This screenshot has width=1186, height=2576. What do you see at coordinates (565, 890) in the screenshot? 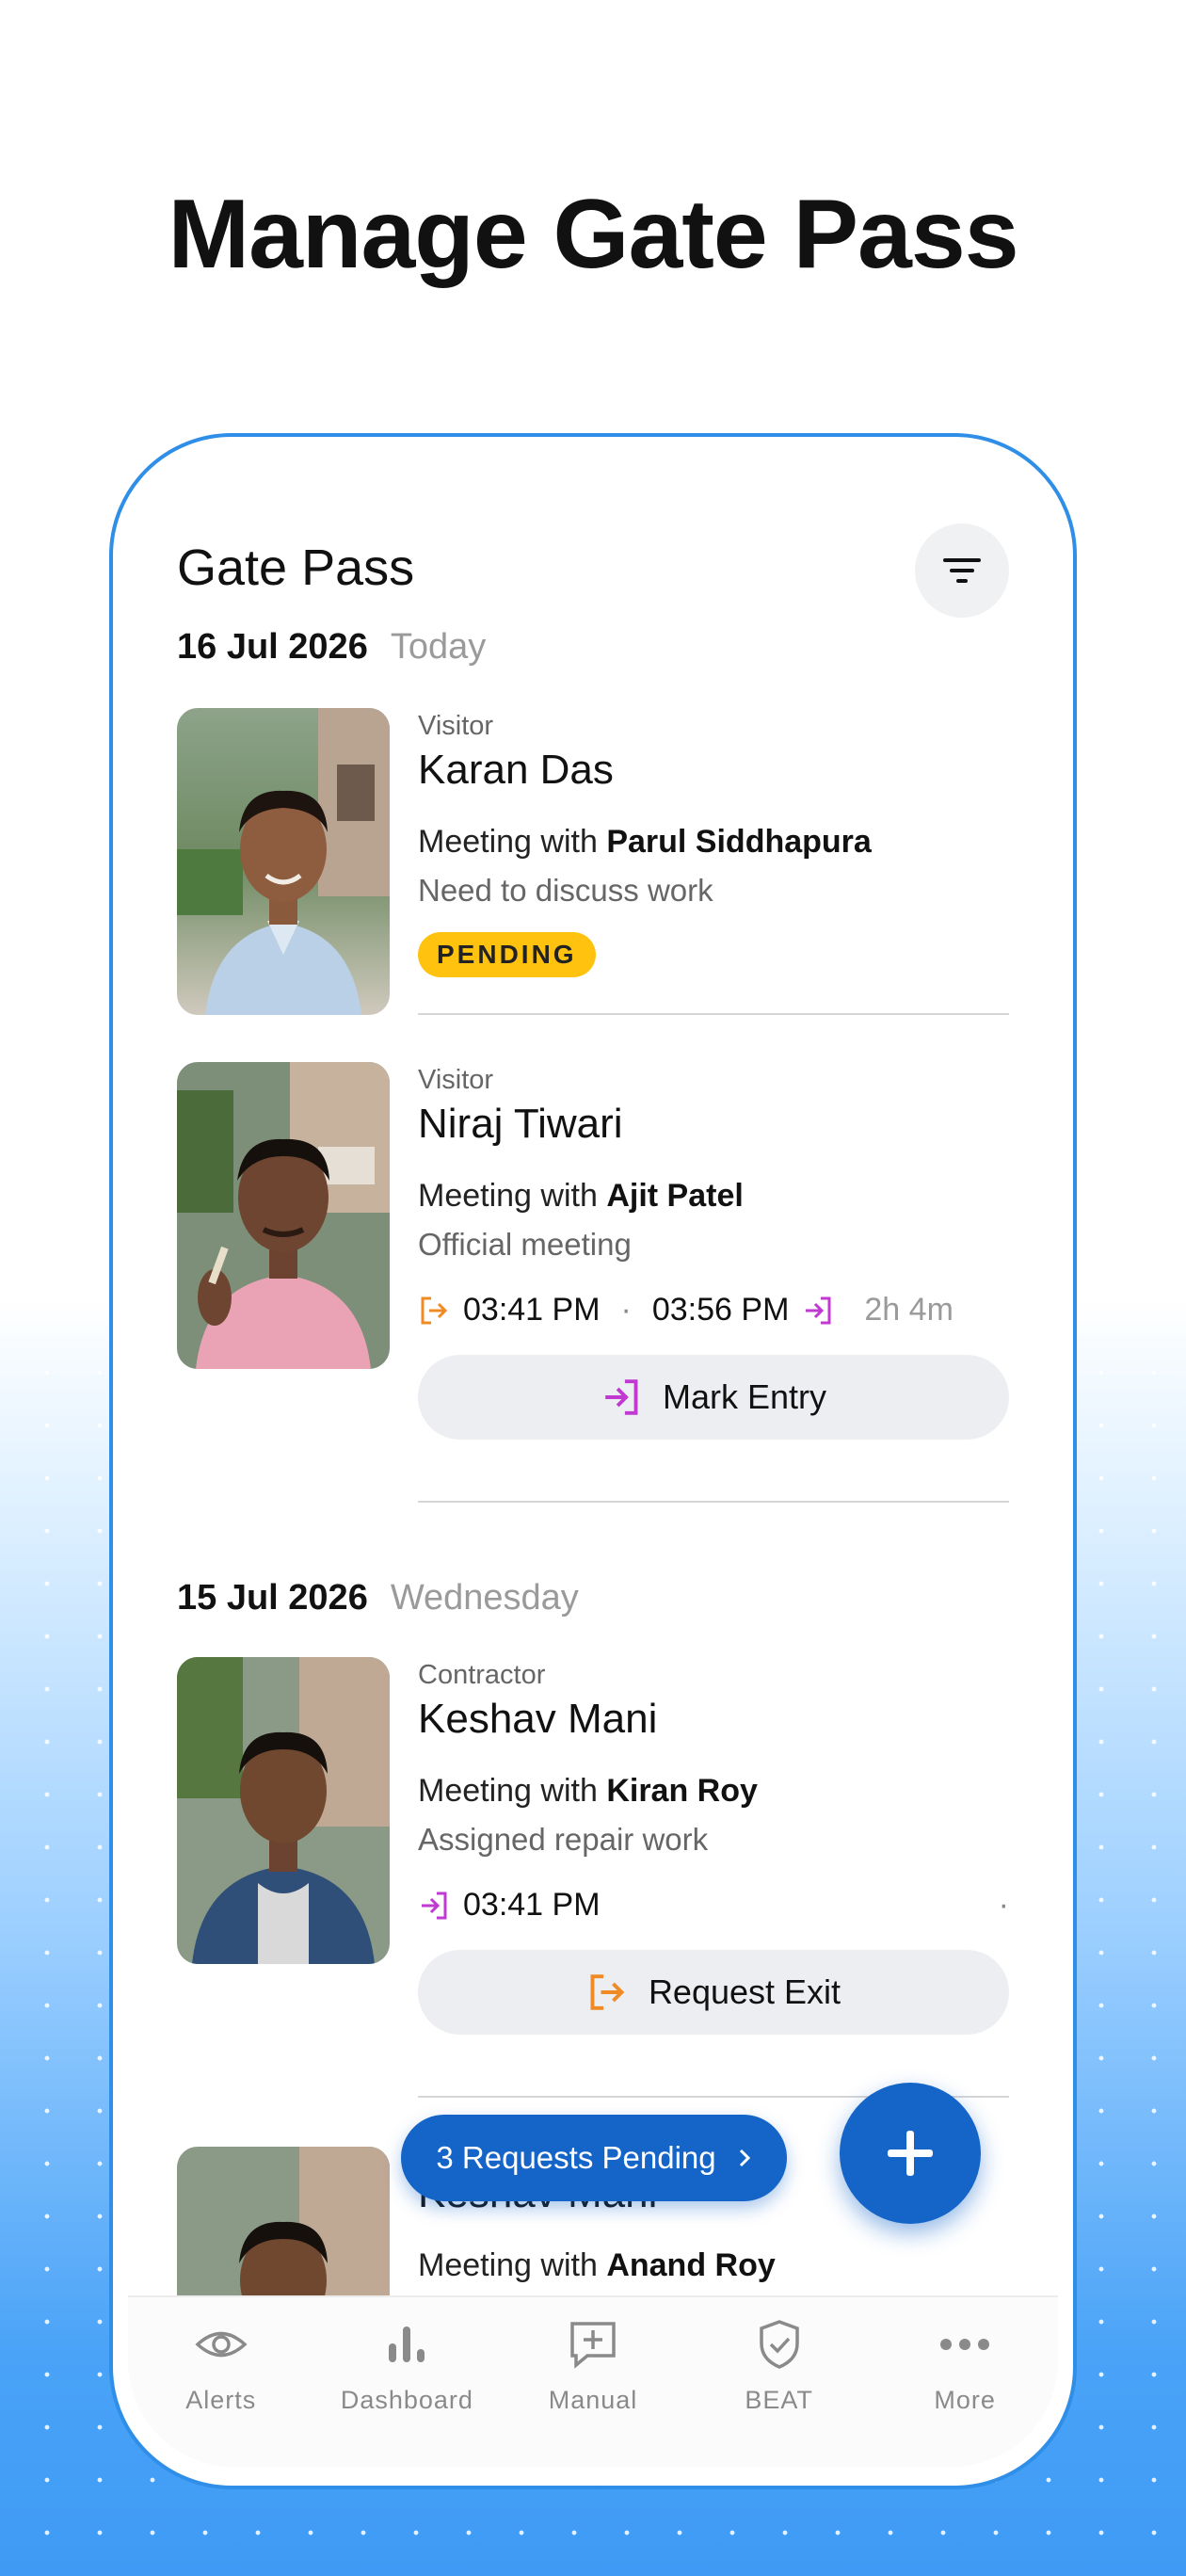
I see `visit-purpose: Need to discuss work` at bounding box center [565, 890].